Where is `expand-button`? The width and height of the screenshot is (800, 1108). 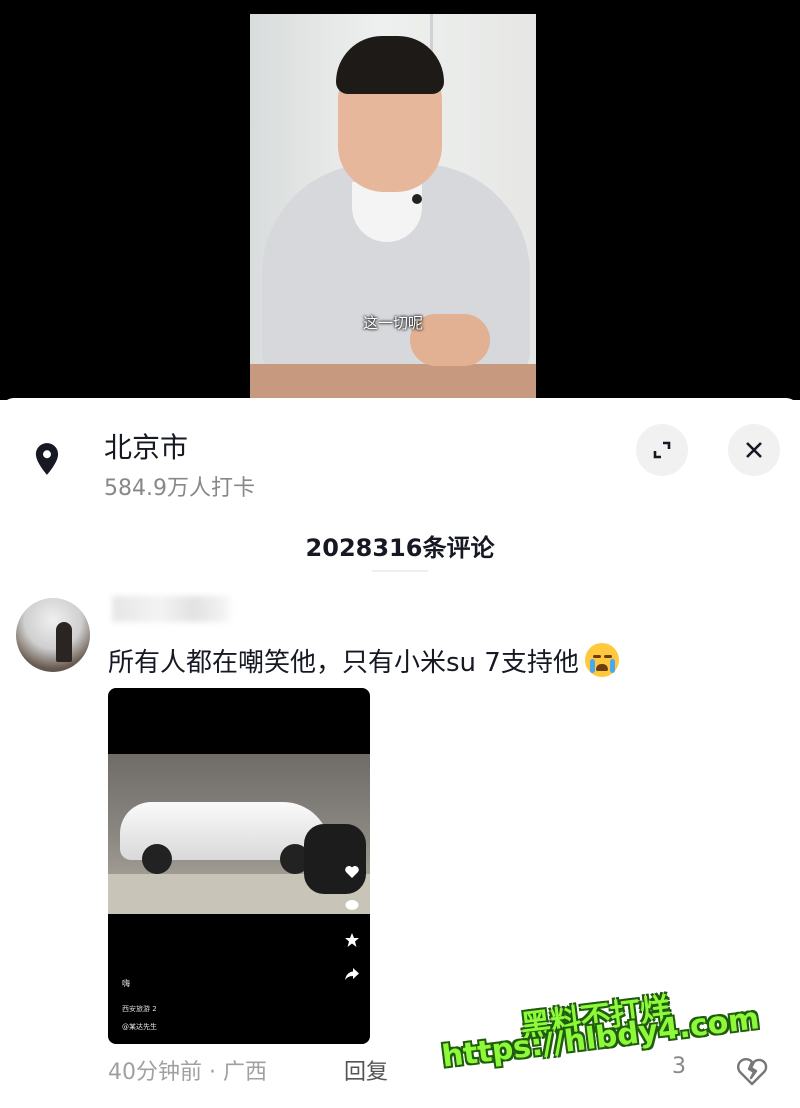
expand-button is located at coordinates (662, 450).